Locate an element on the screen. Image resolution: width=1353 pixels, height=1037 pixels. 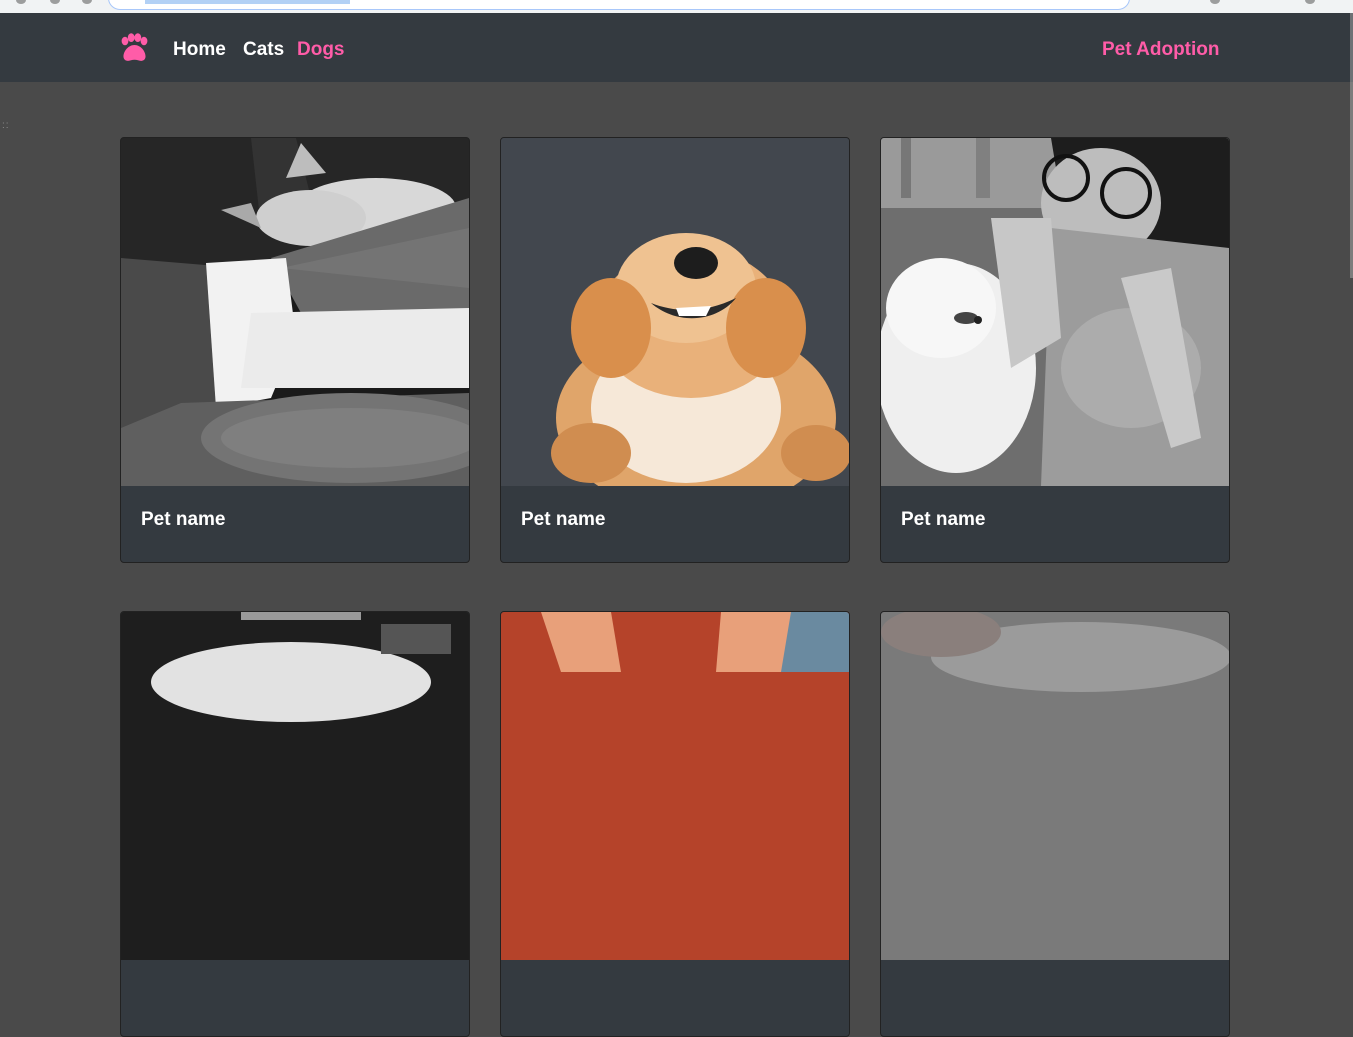
brand-link: Pet Adoption is located at coordinates (1161, 50).